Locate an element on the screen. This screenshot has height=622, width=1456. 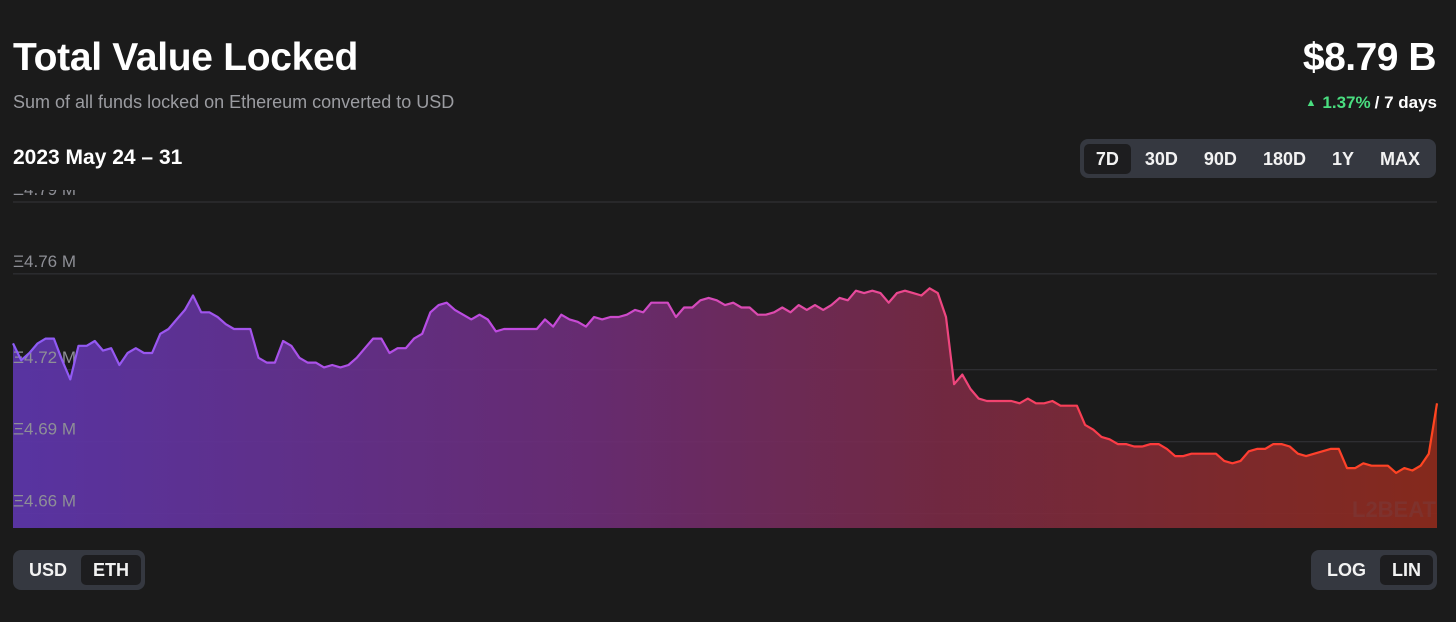
range-option-180d: 180D is located at coordinates (1284, 159).